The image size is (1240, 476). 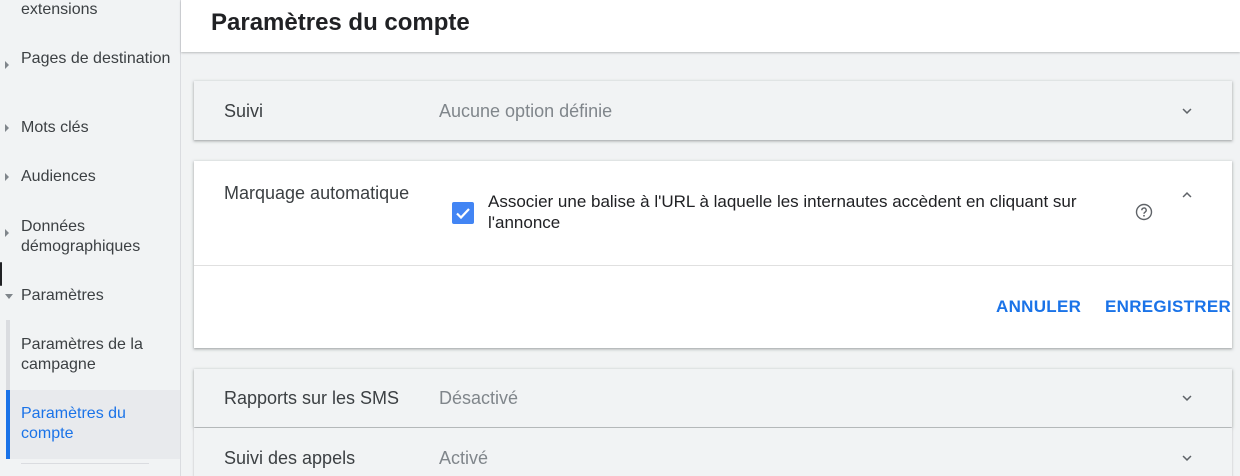 I want to click on sidebar-item-parametres: Paramètres, so click(x=90, y=296).